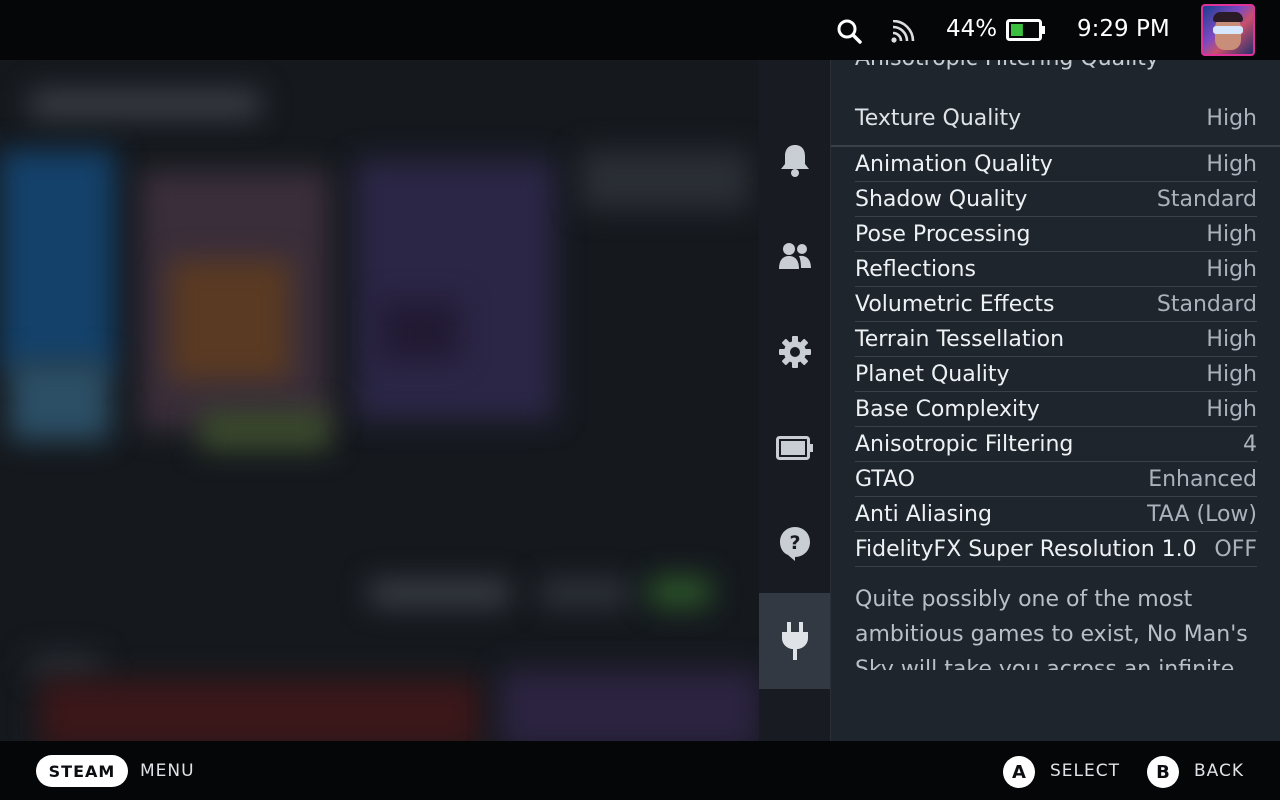  What do you see at coordinates (1056, 269) in the screenshot?
I see `setting-row: Reflections High` at bounding box center [1056, 269].